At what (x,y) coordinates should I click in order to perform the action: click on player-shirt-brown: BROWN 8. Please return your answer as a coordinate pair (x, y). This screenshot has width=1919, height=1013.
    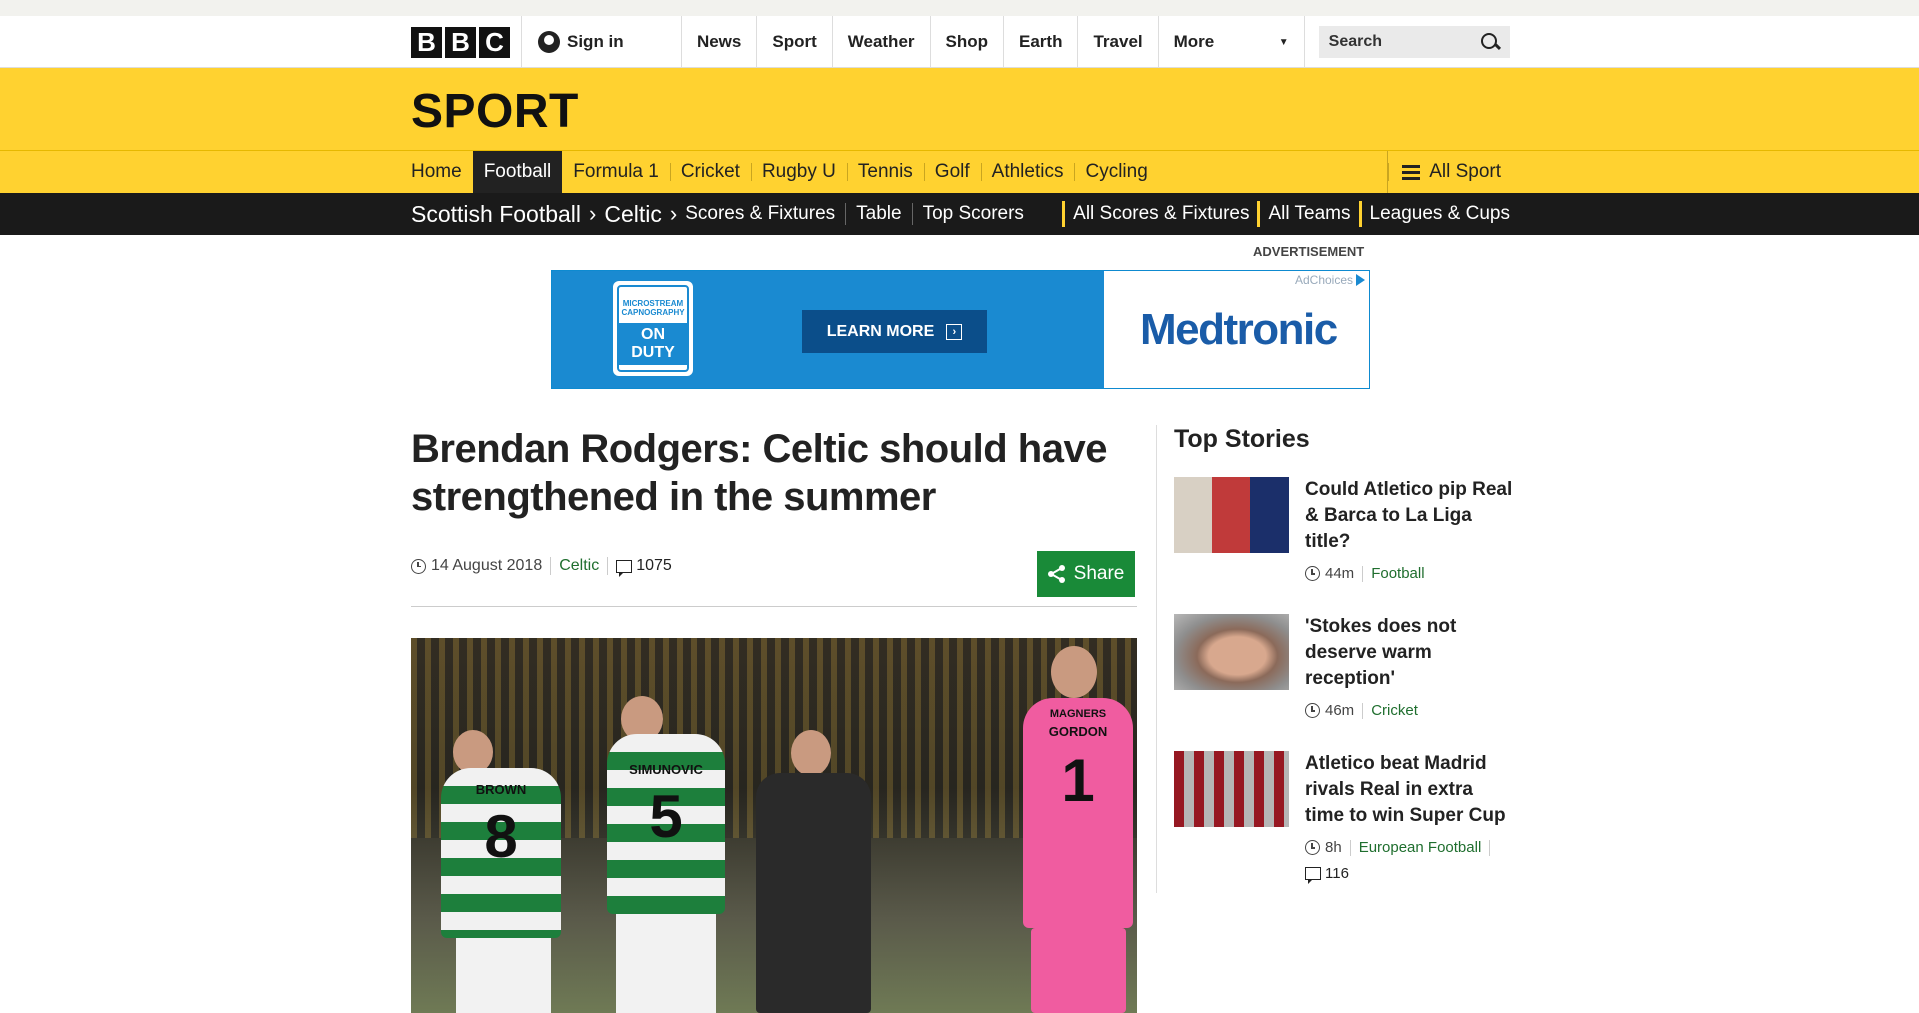
    Looking at the image, I should click on (501, 853).